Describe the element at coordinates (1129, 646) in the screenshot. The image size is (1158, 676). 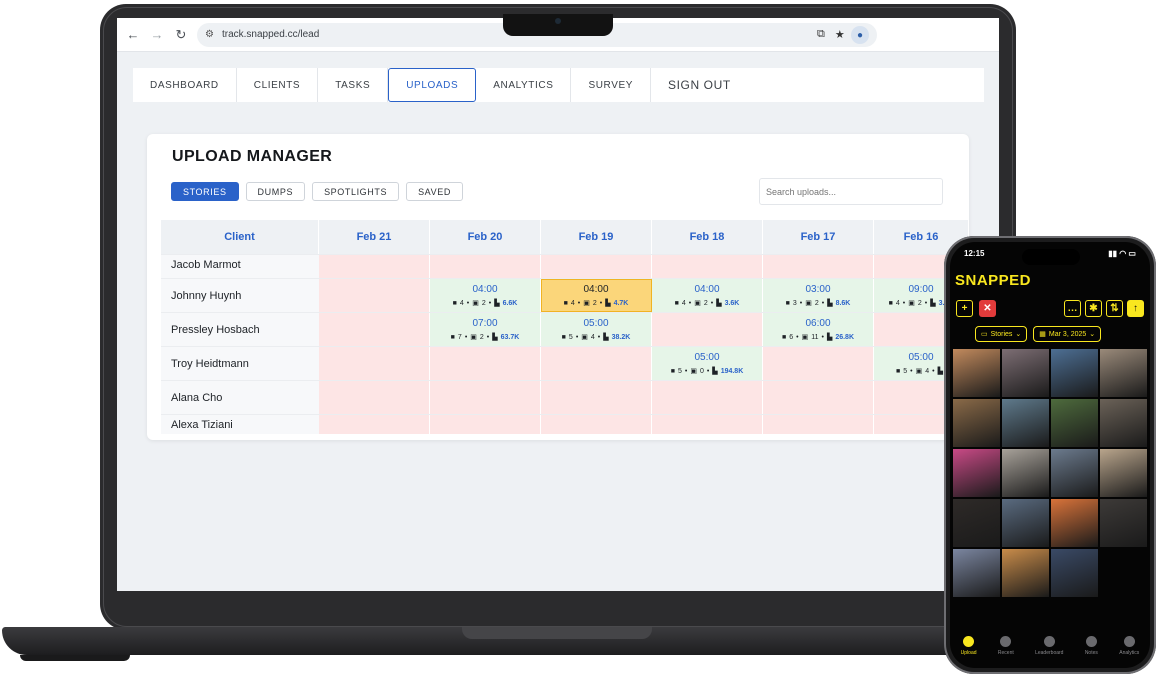
I see `tab-analytics: Analytics` at that location.